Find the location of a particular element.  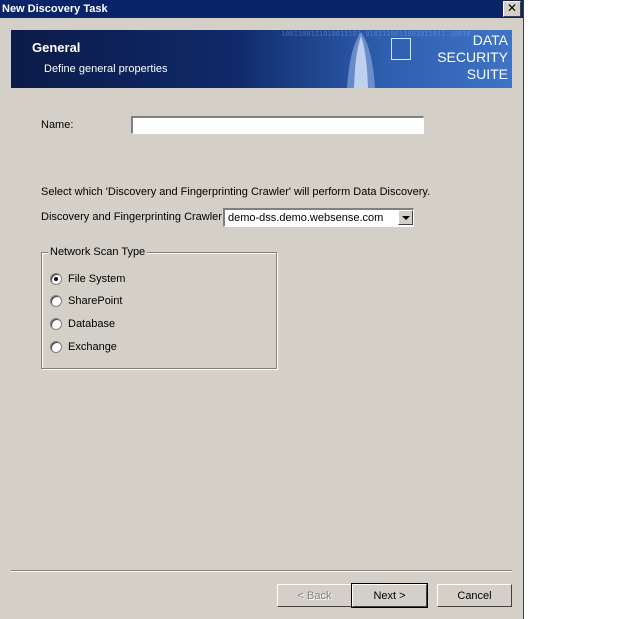

brand-line-3: SUITE is located at coordinates (487, 74).